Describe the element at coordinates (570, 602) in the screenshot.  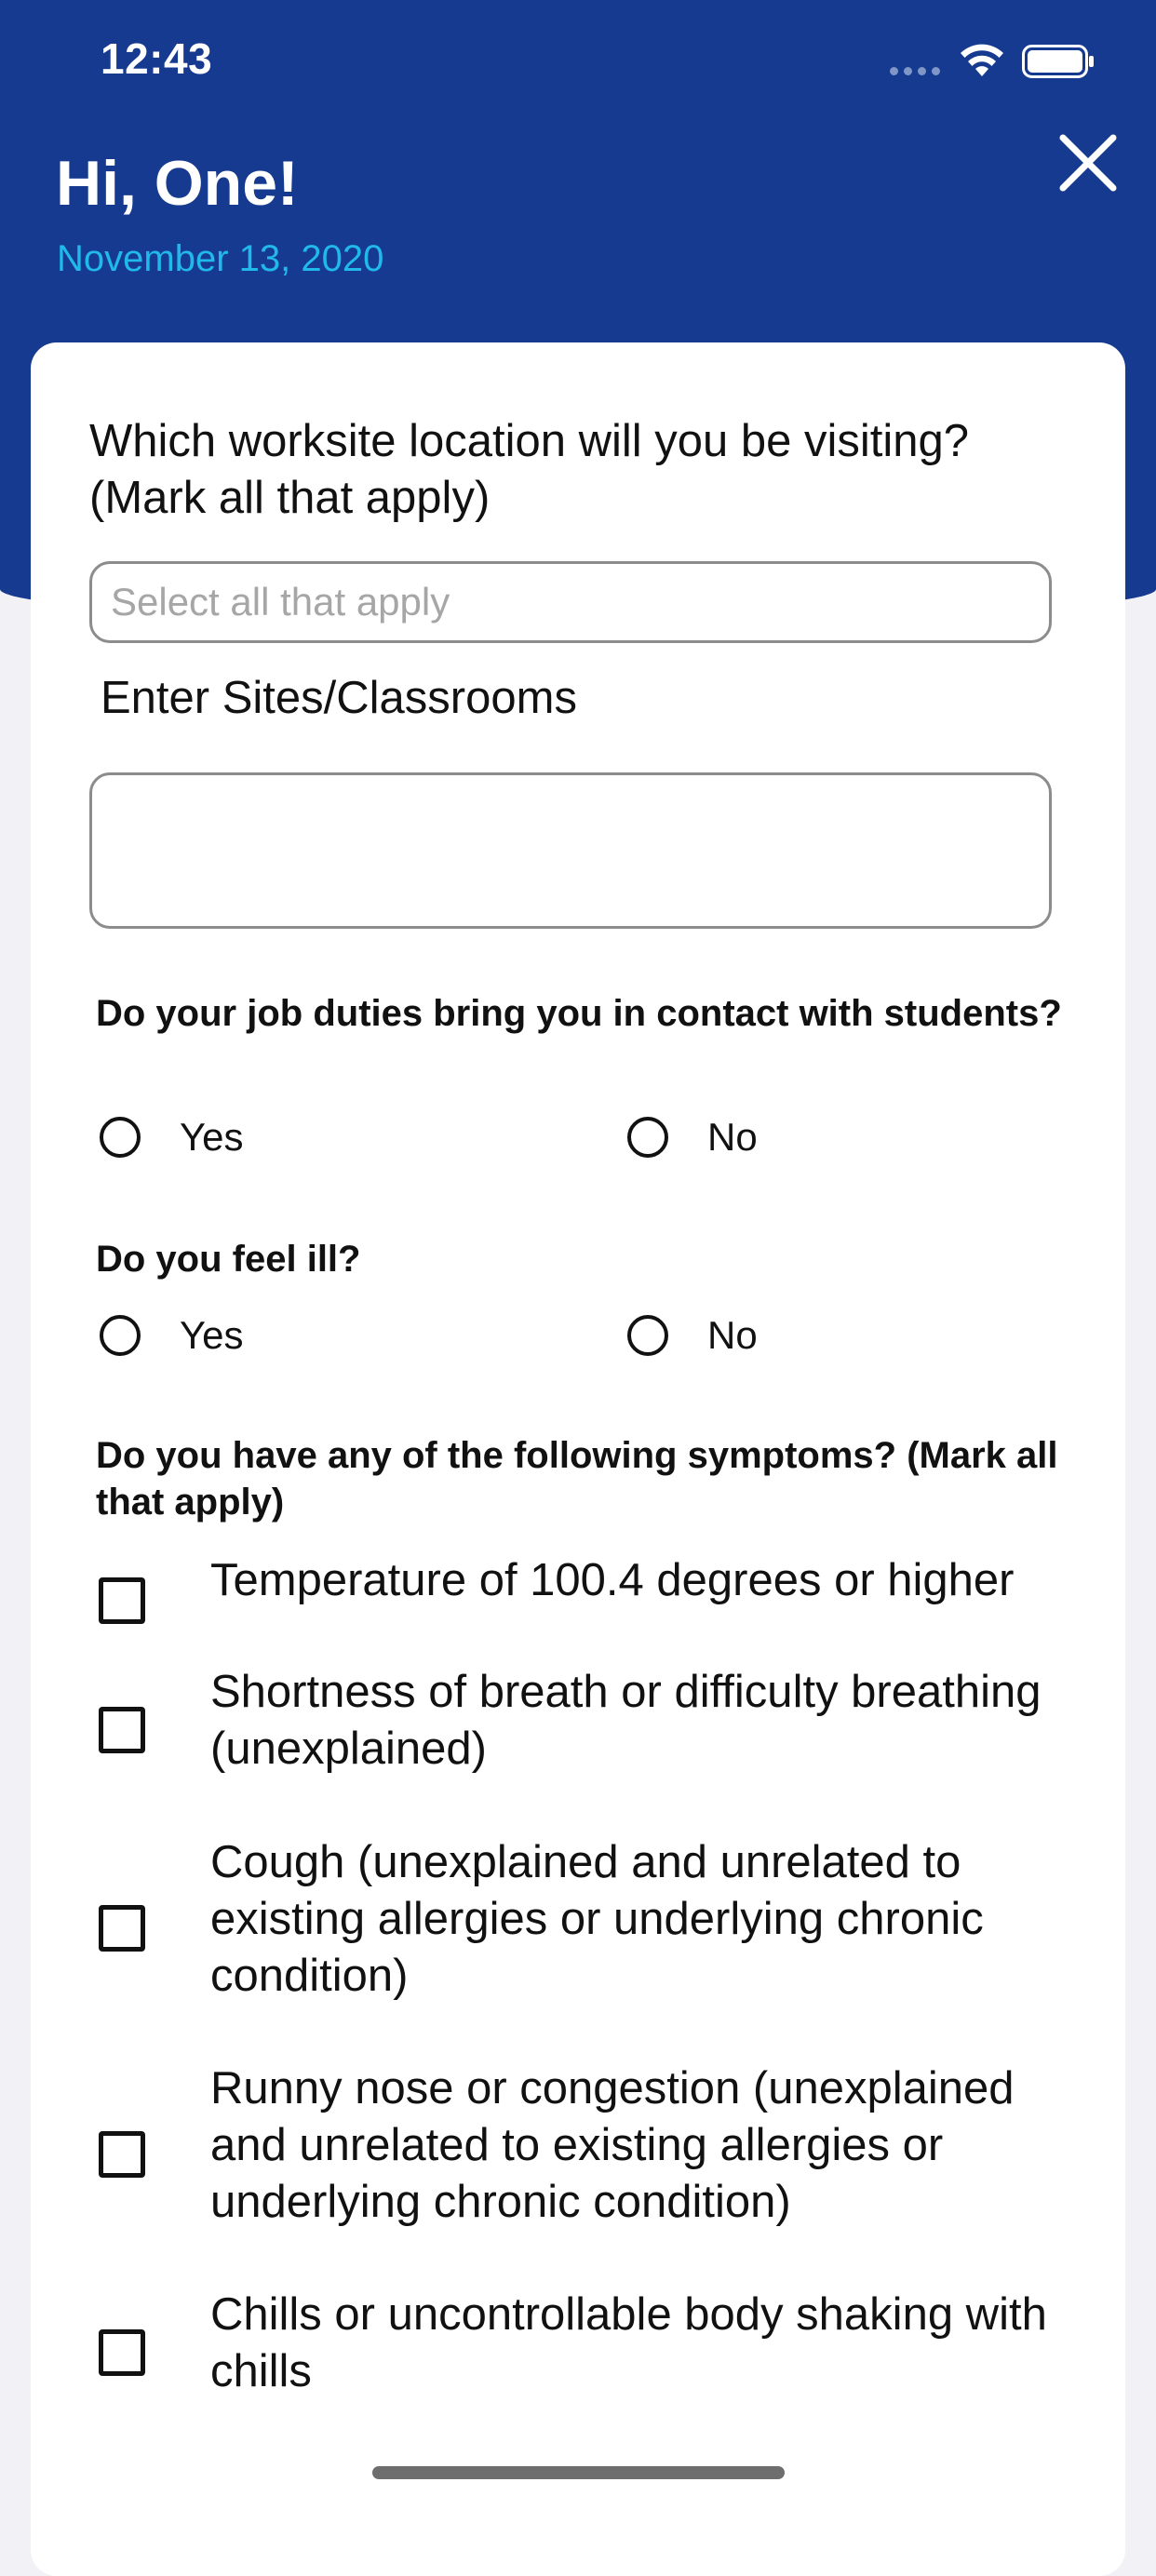
I see `worksite-select: Select all that apply` at that location.